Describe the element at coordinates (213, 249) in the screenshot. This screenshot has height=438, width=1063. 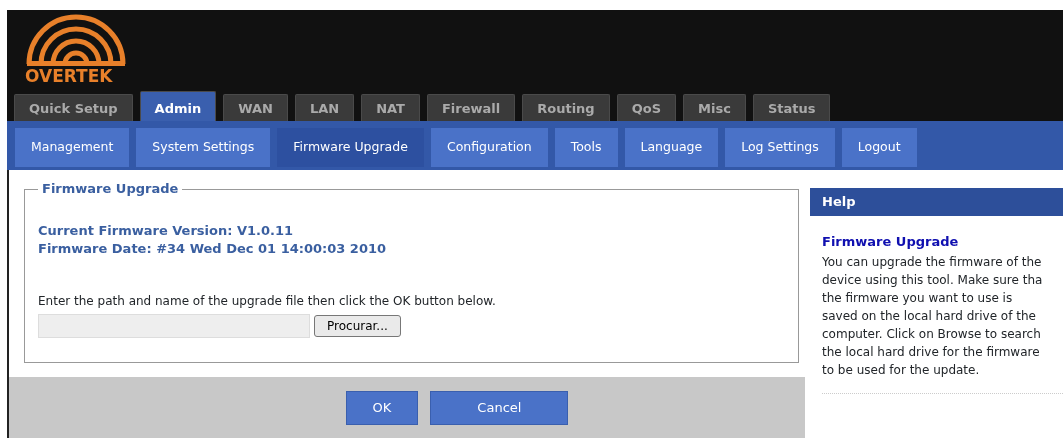
I see `firmware-date: Firmware Date: #34 Wed Dec 01 14:00:03 2010` at that location.